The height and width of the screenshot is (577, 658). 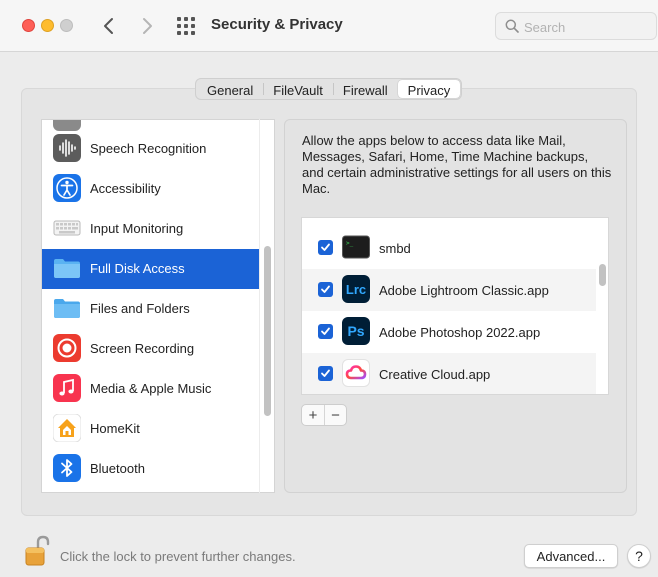 I want to click on app-name: Adobe Lightroom Classic.app, so click(x=464, y=290).